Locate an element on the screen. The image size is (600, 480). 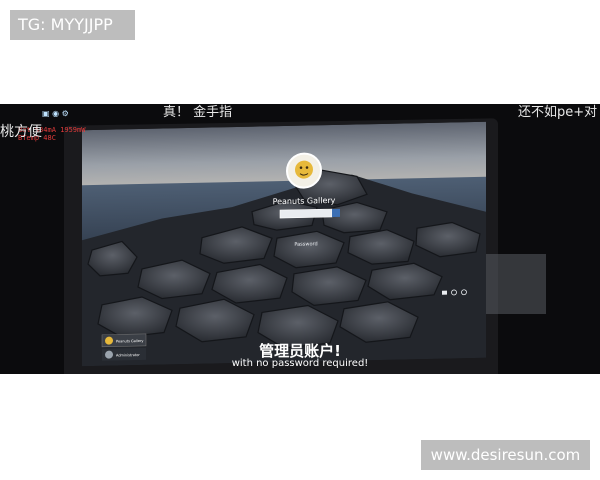
watermark-top-left: TG: MYYJJPP is located at coordinates (72, 25).